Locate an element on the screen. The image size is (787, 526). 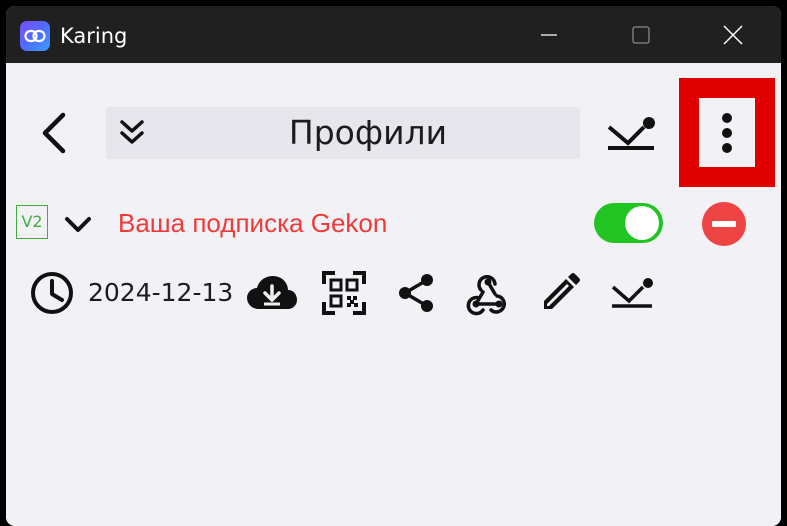
minus-icon is located at coordinates (724, 224).